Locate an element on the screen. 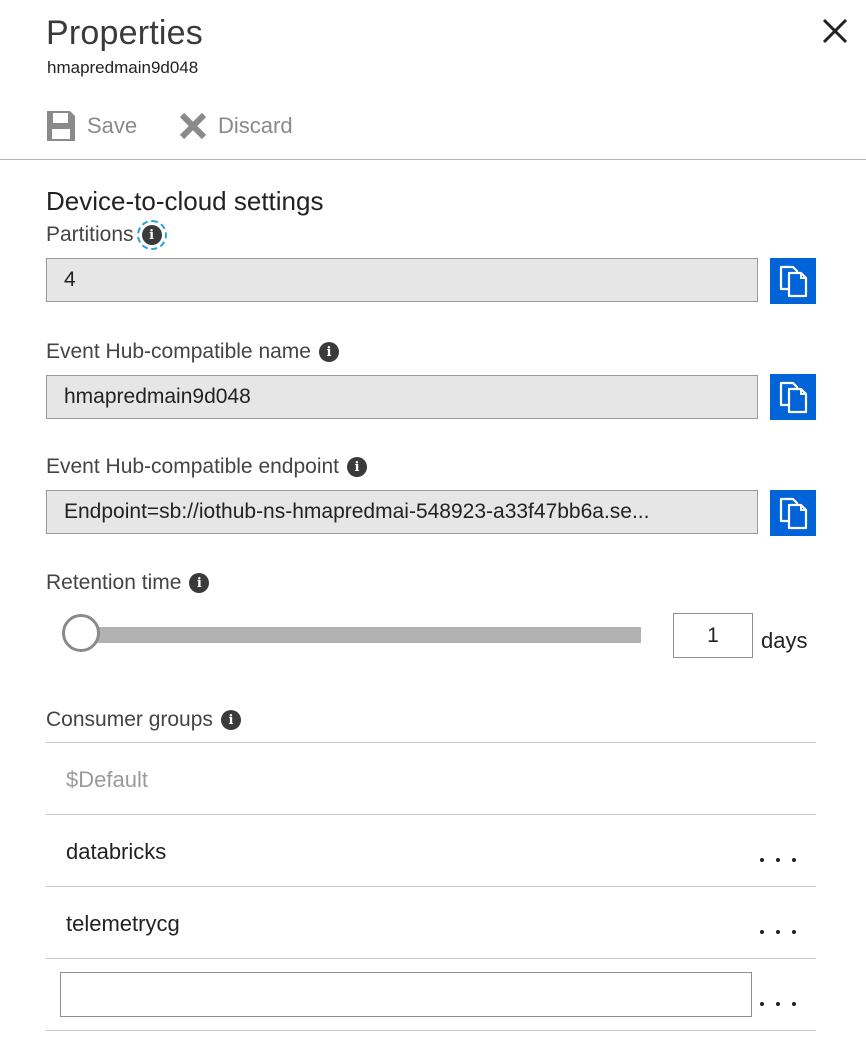 This screenshot has width=866, height=1042. new-consumer-group-input is located at coordinates (406, 994).